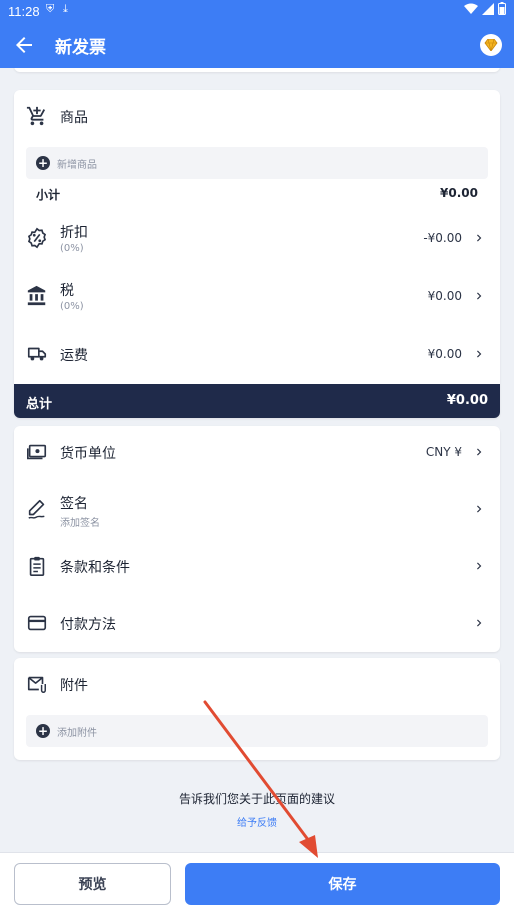 The image size is (514, 914). Describe the element at coordinates (257, 117) in the screenshot. I see `items-header: 商品` at that location.